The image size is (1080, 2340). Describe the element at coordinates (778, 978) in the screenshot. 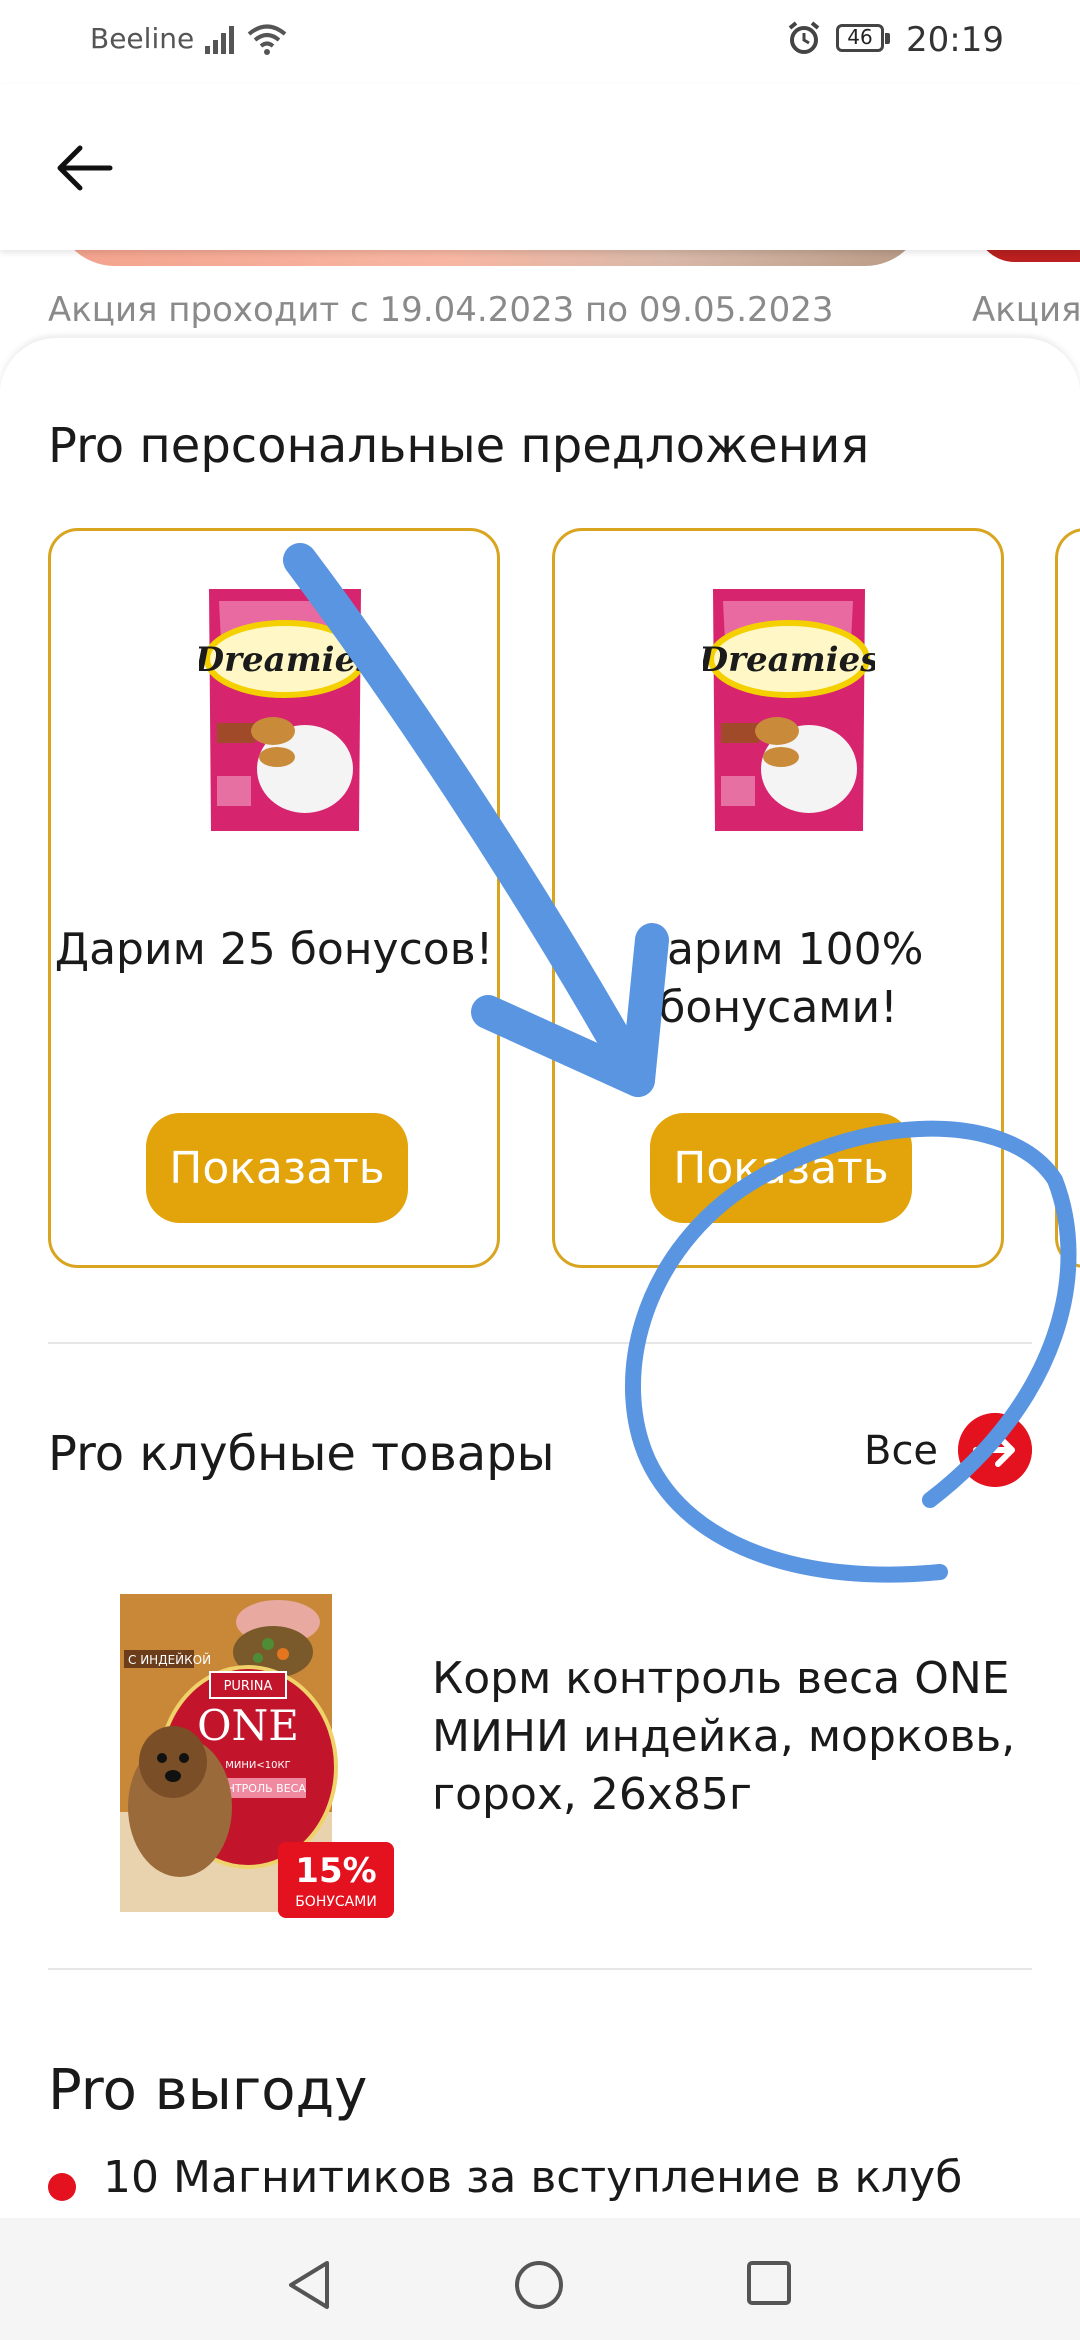

I see `offer-text: Дарим 100% бонусами!` at that location.